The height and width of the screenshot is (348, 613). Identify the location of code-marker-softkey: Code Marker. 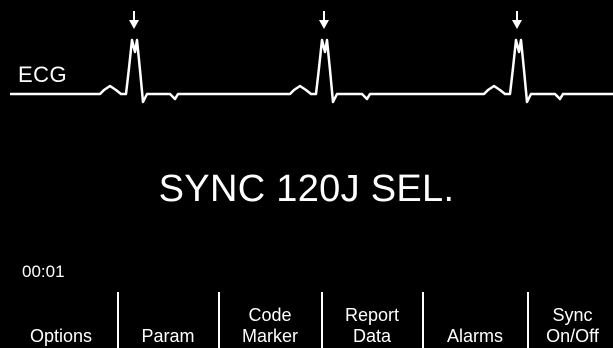
(270, 319).